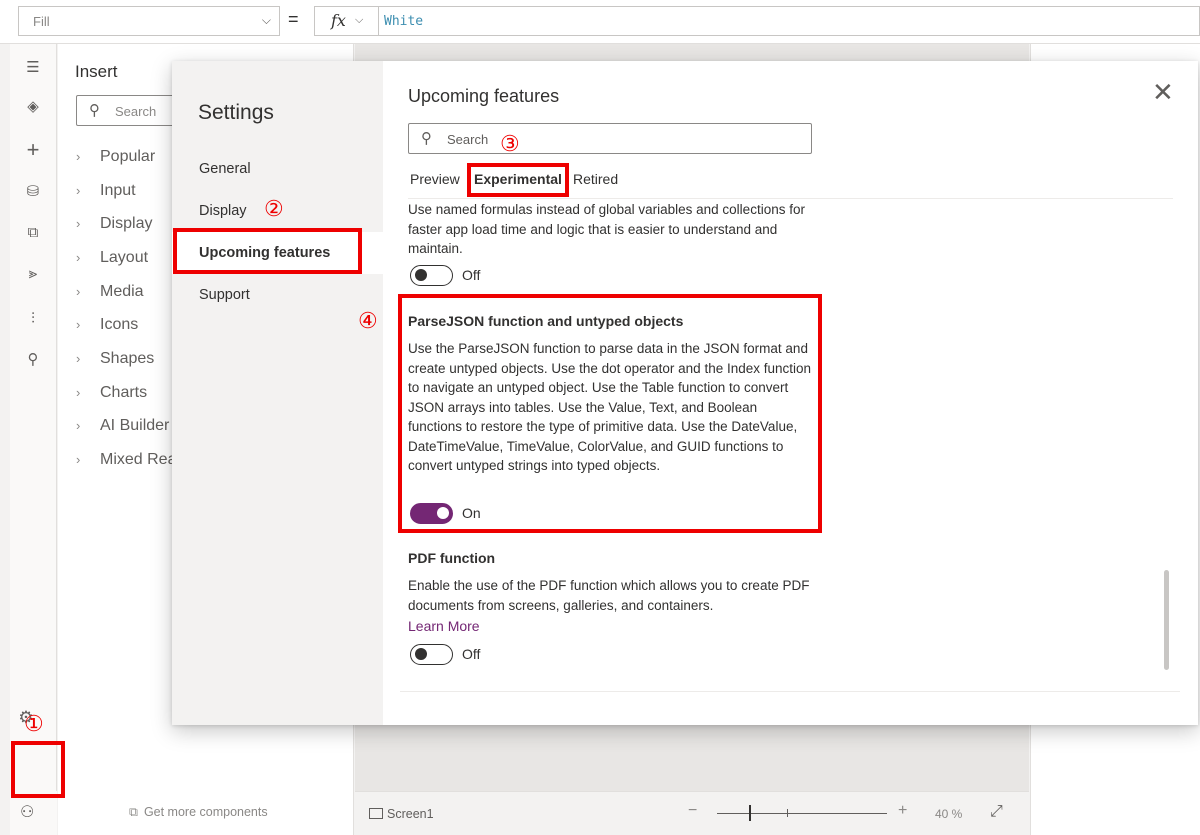 The image size is (1200, 835). What do you see at coordinates (38, 769) in the screenshot?
I see `annotation-box-settings` at bounding box center [38, 769].